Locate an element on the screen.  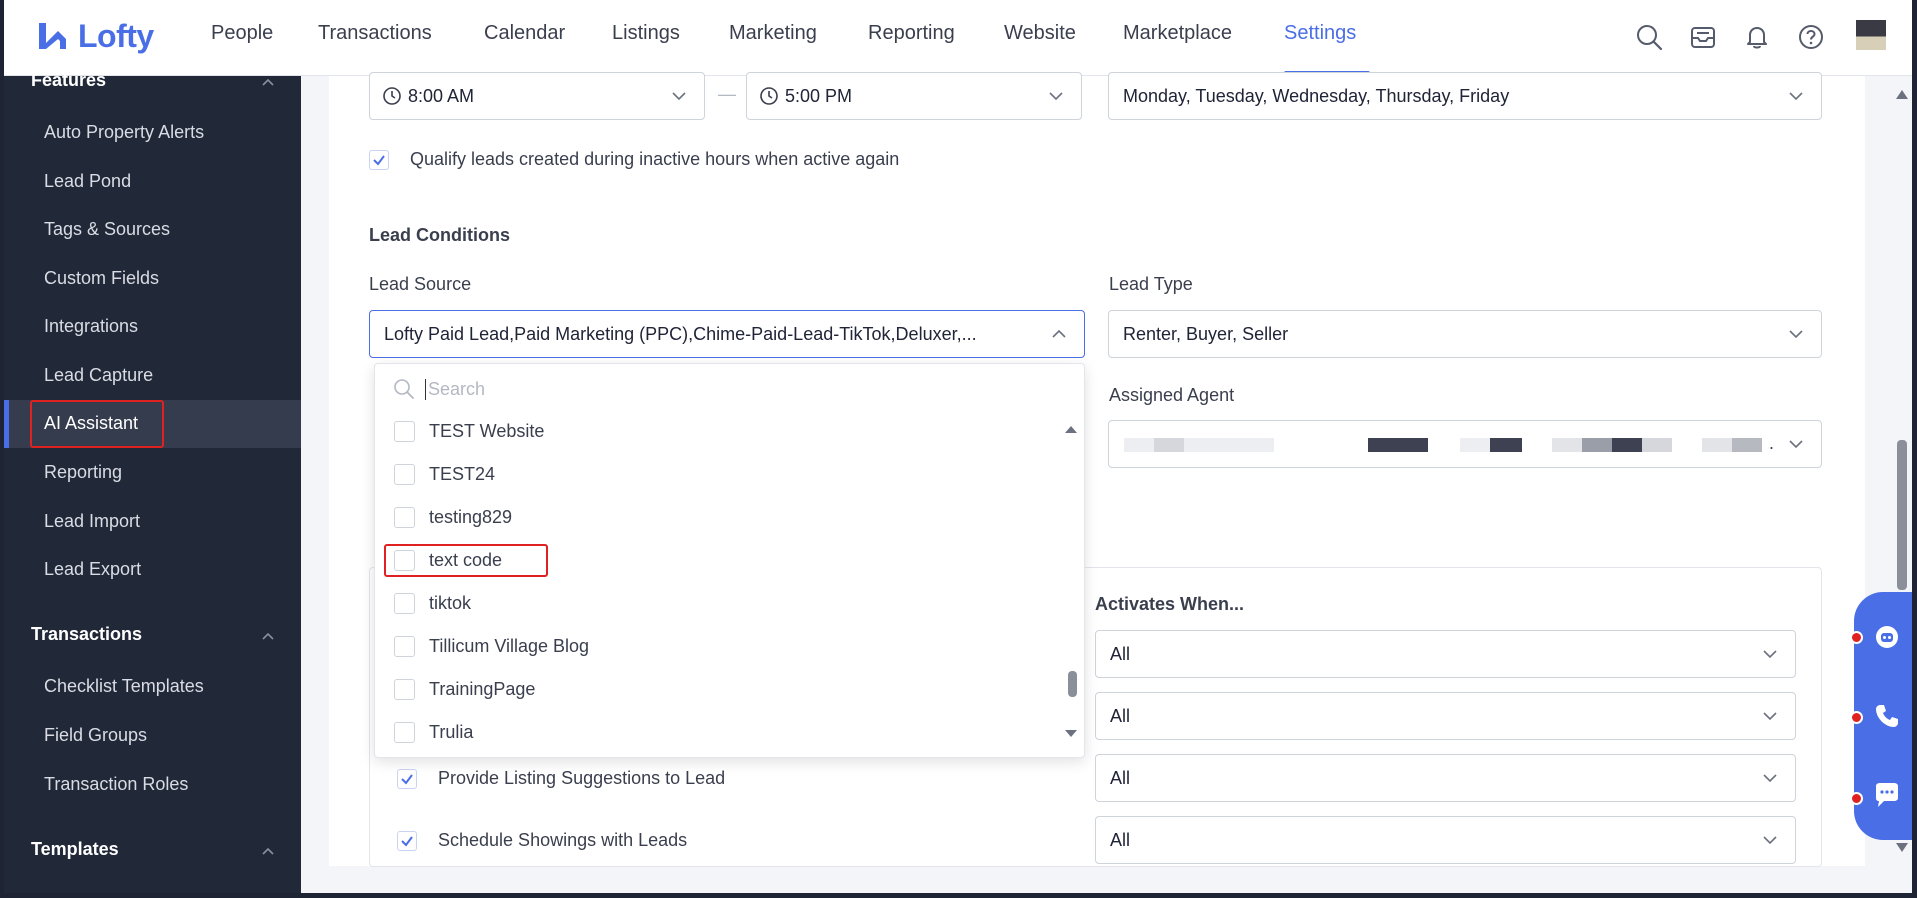
schedule-showings-checkbox is located at coordinates (407, 841).